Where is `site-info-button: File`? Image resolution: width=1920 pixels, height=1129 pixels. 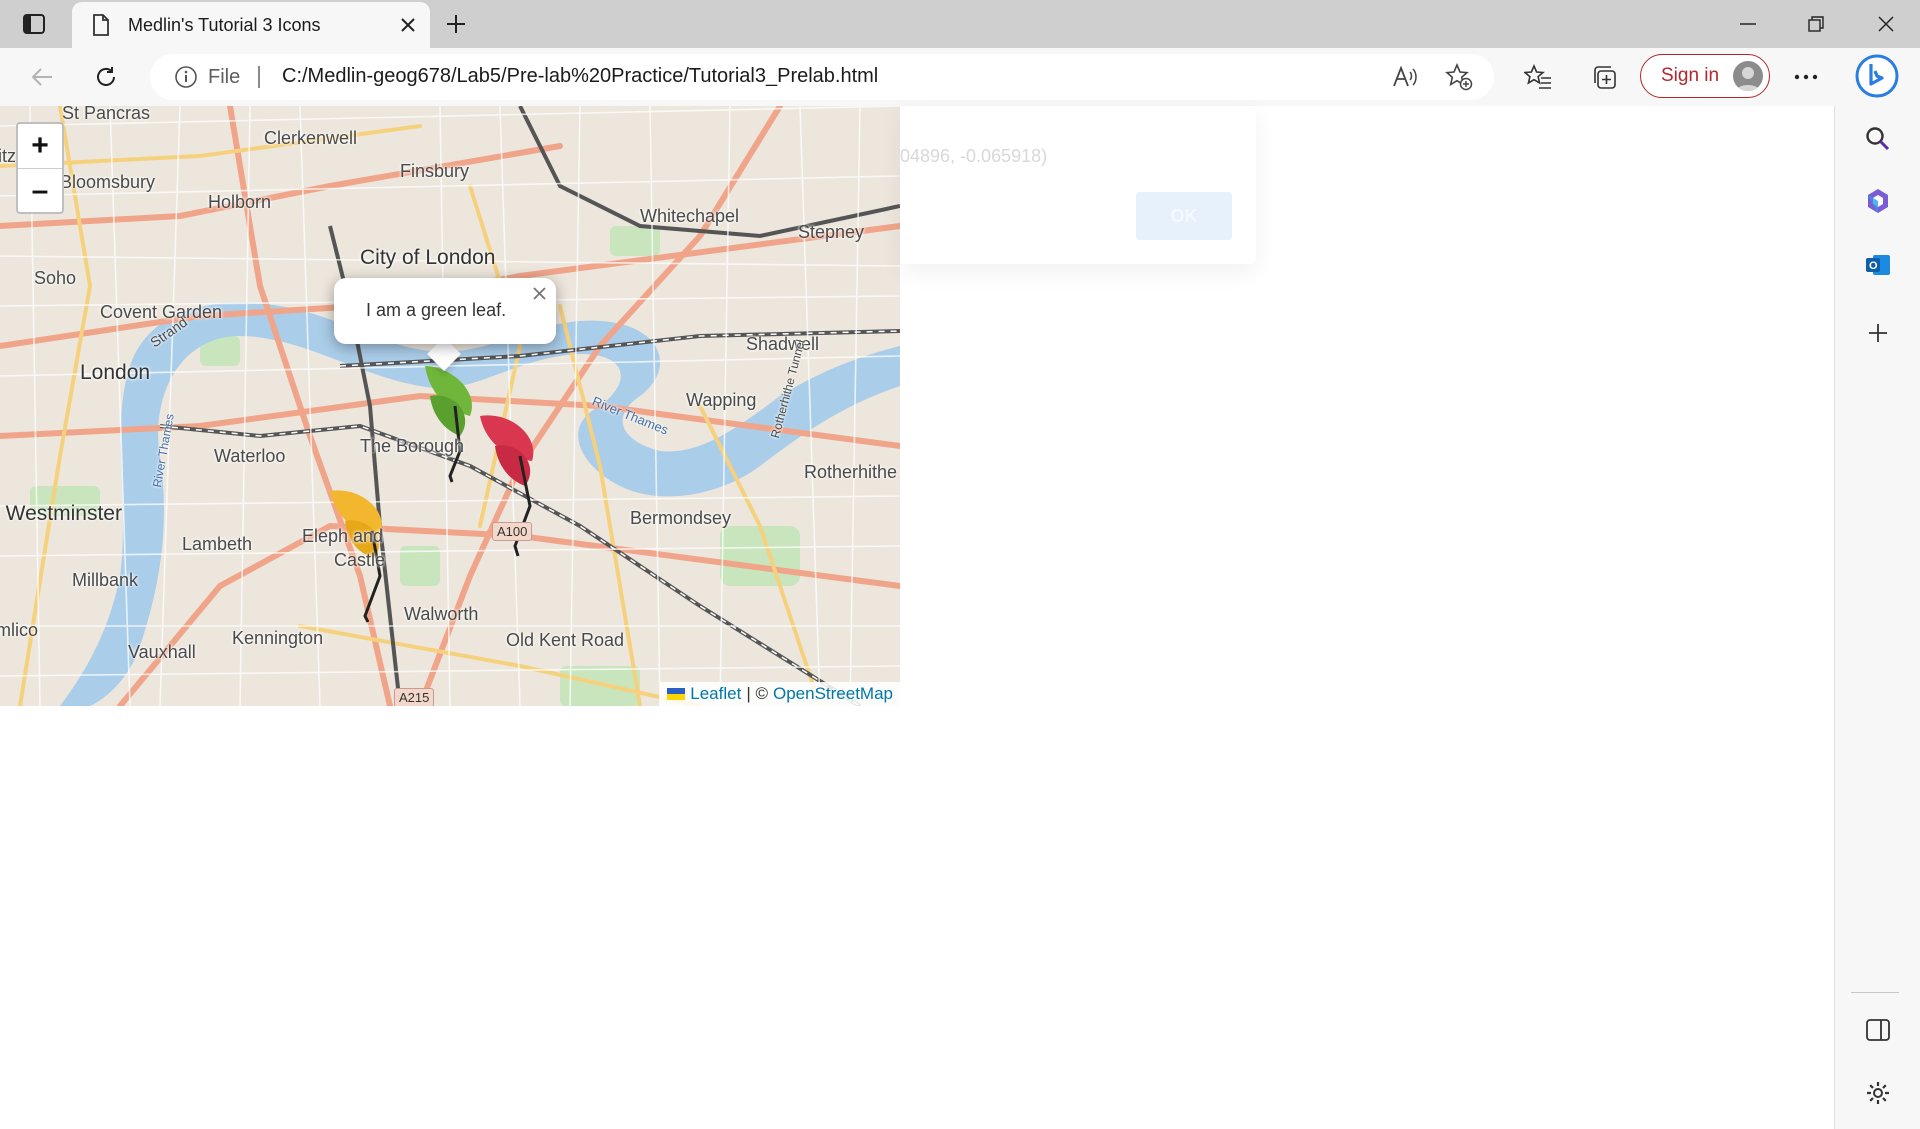 site-info-button: File is located at coordinates (207, 77).